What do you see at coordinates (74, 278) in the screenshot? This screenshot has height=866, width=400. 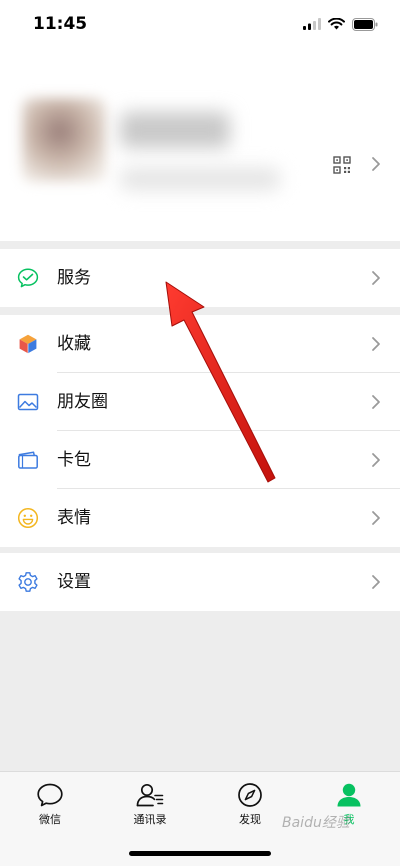 I see `services-label: 服务` at bounding box center [74, 278].